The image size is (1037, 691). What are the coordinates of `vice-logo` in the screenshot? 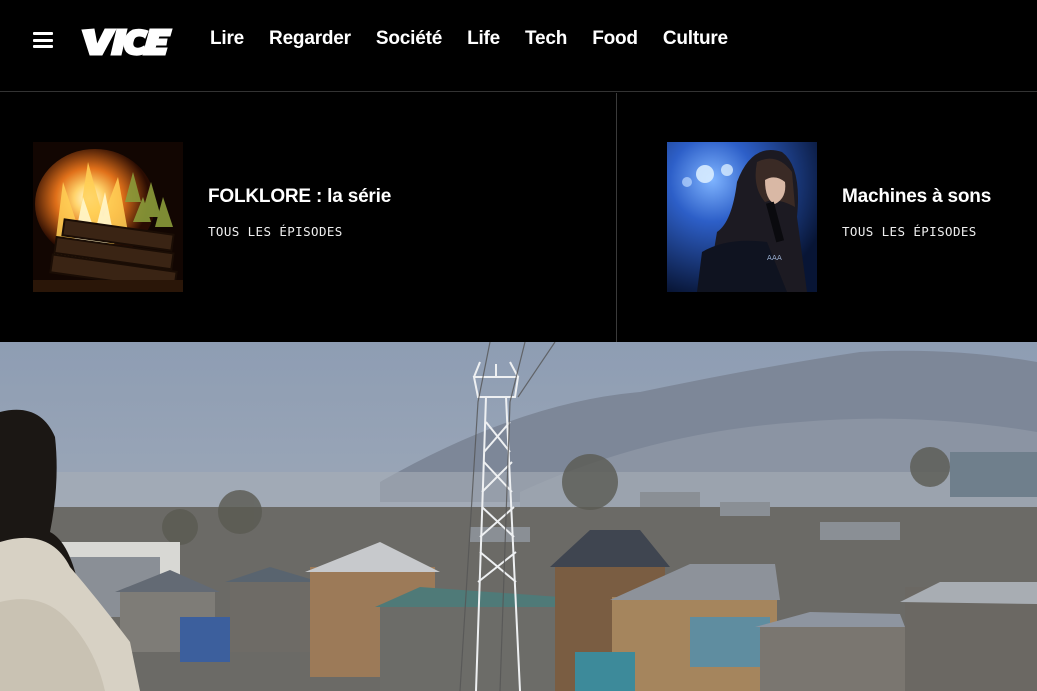 It's located at (126, 42).